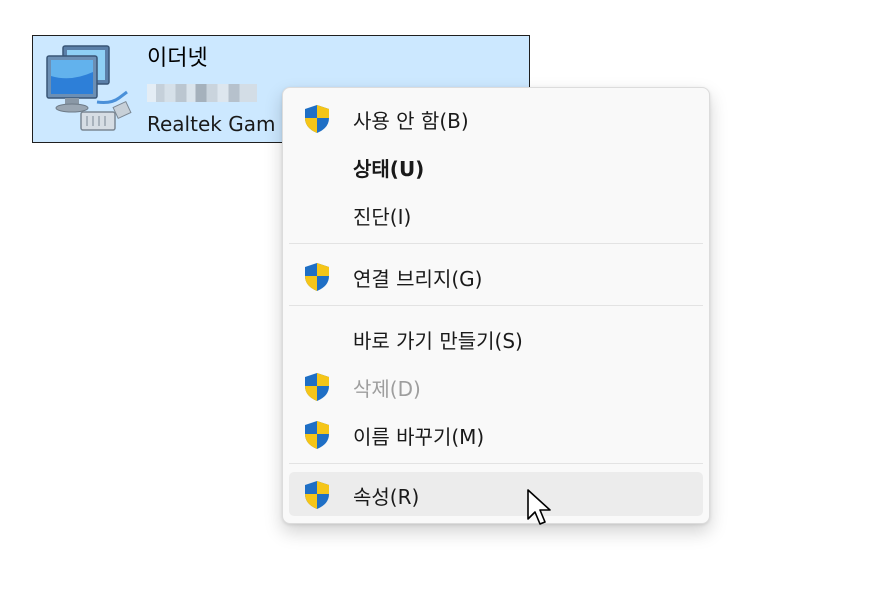 Image resolution: width=884 pixels, height=611 pixels. I want to click on menu-item-create-shortcut: 바로 가기 만들기(S), so click(496, 338).